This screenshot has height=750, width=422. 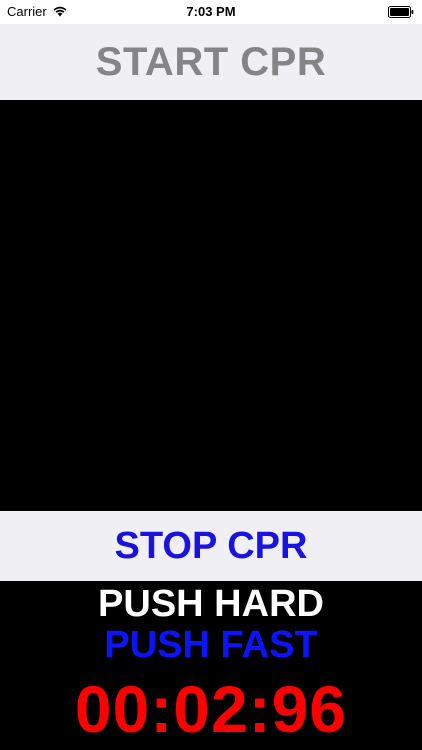 I want to click on cpr-timer: 00:02:96, so click(x=211, y=709).